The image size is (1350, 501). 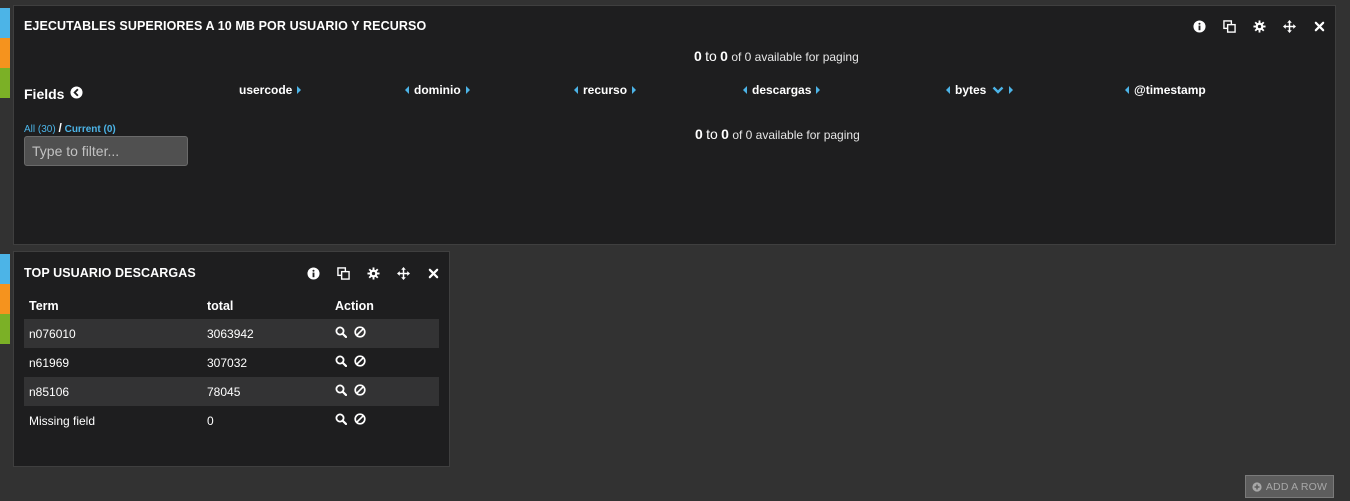 What do you see at coordinates (1257, 486) in the screenshot?
I see `plus-circle-icon` at bounding box center [1257, 486].